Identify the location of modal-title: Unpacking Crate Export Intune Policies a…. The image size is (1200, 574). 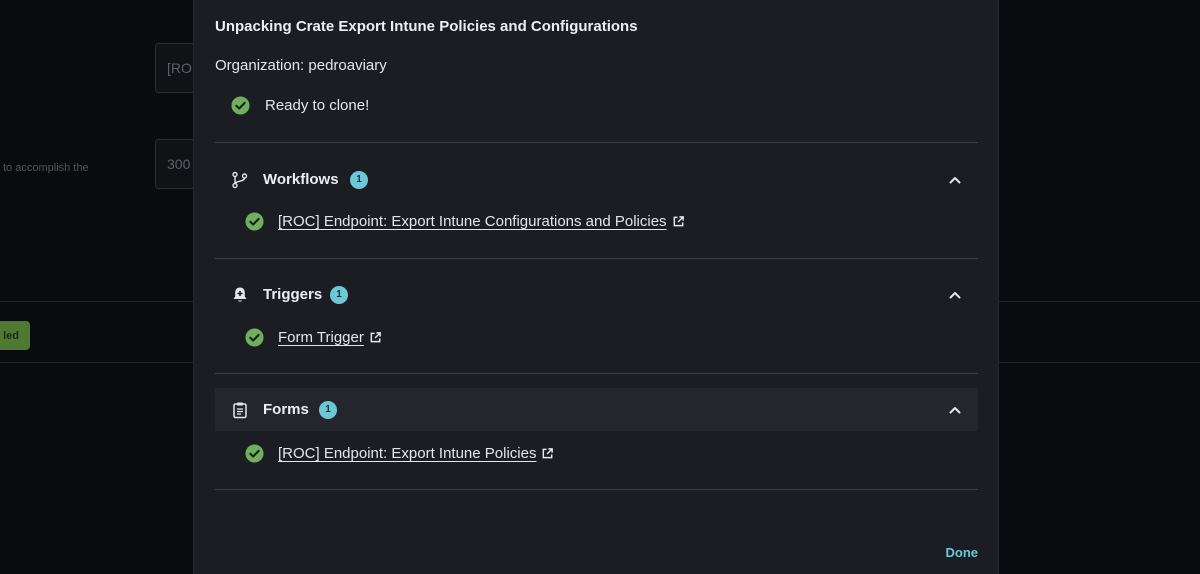
(426, 26).